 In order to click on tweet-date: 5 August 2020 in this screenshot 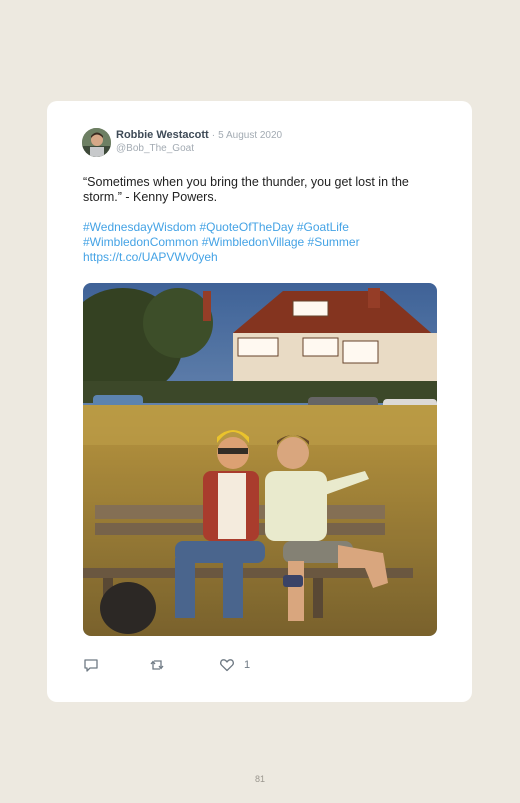, I will do `click(250, 135)`.